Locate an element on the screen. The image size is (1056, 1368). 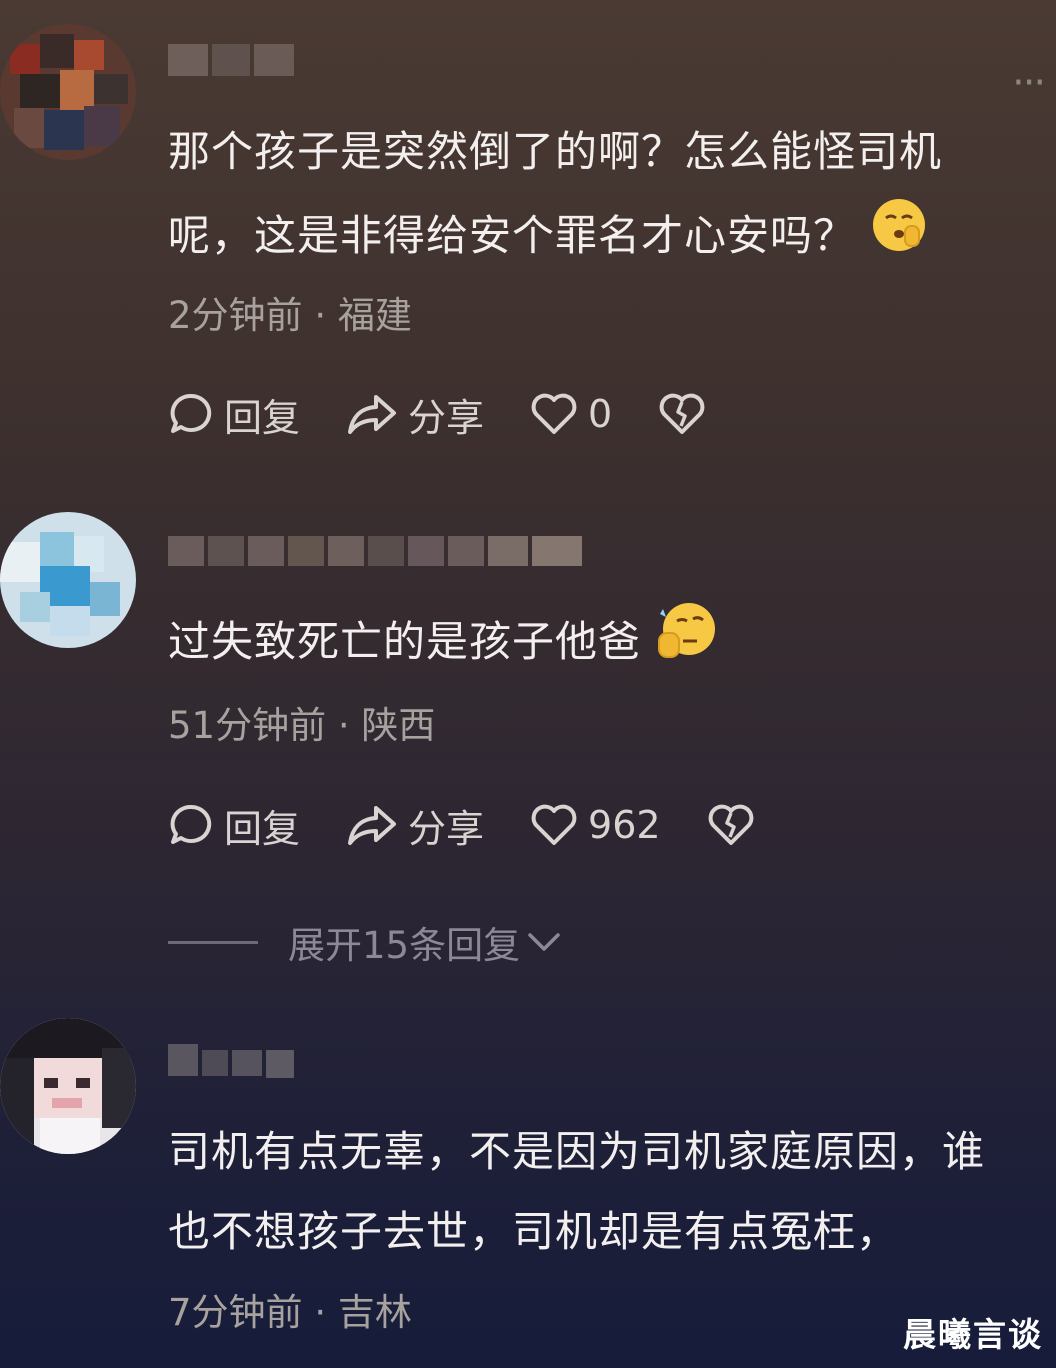
comment-meta: 51分钟前 · 陕西 is located at coordinates (301, 722).